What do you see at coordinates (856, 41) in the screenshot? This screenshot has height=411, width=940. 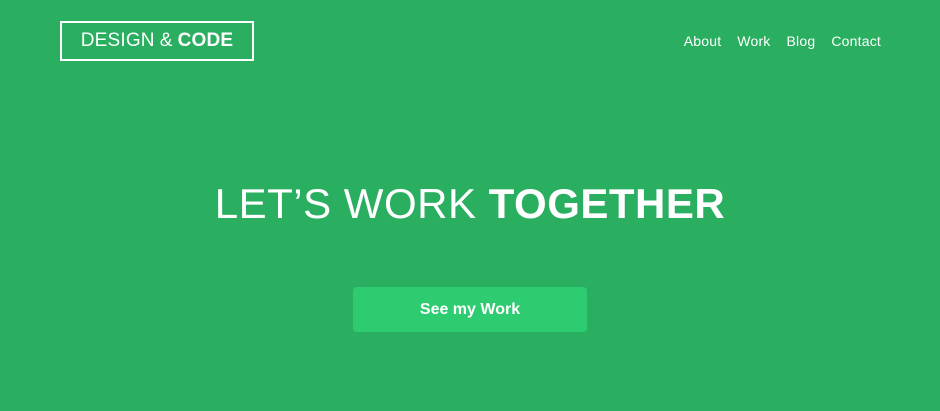 I see `nav-item-contact: Contact` at bounding box center [856, 41].